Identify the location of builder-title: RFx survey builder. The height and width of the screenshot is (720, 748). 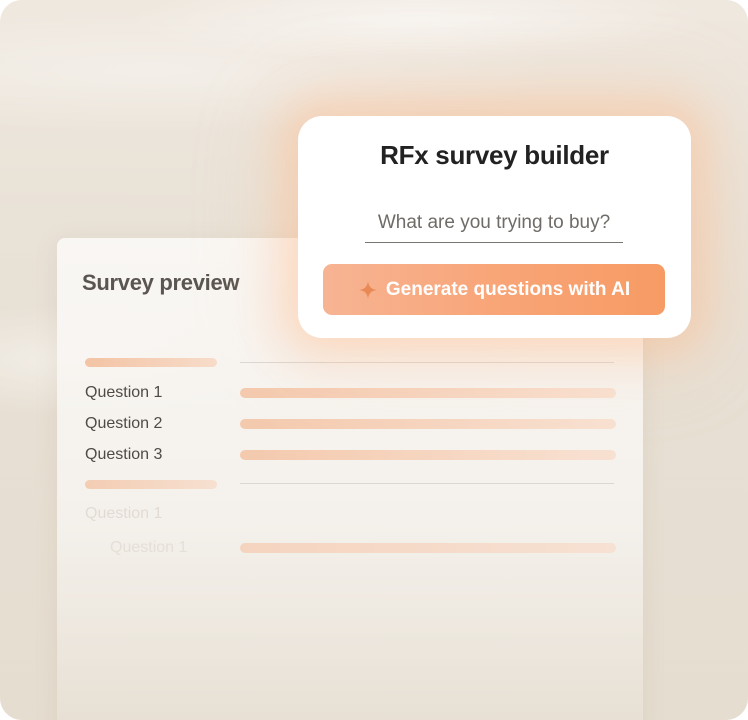
(494, 155).